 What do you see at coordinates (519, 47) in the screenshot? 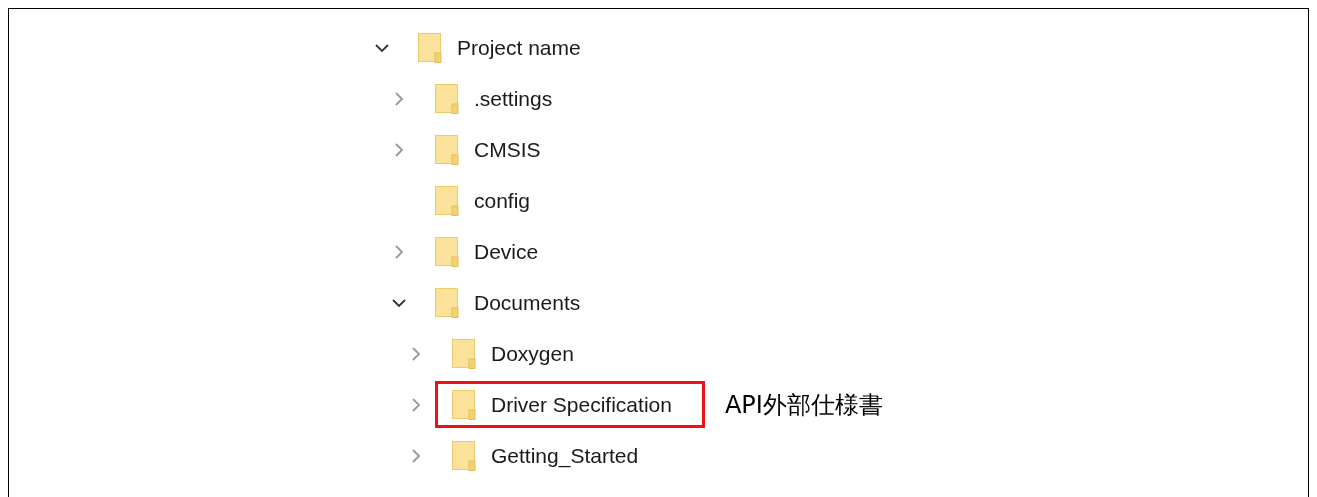
I see `folder-name: Project name` at bounding box center [519, 47].